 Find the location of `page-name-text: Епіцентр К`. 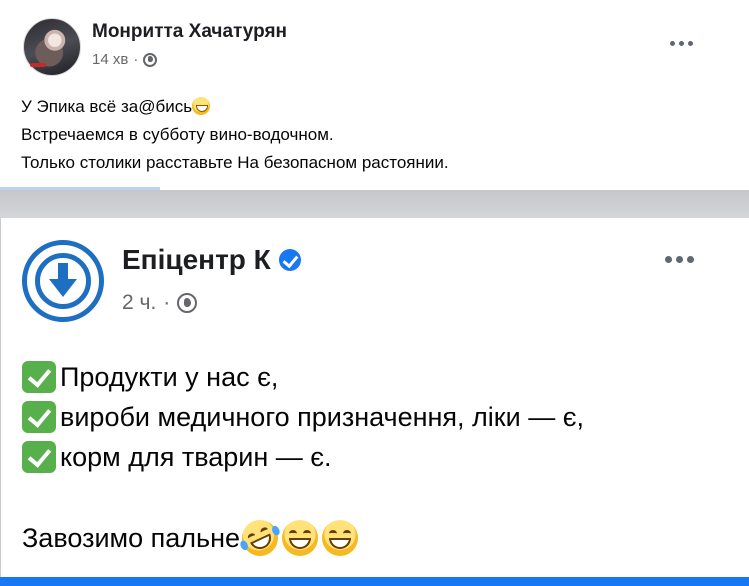

page-name-text: Епіцентр К is located at coordinates (196, 259).